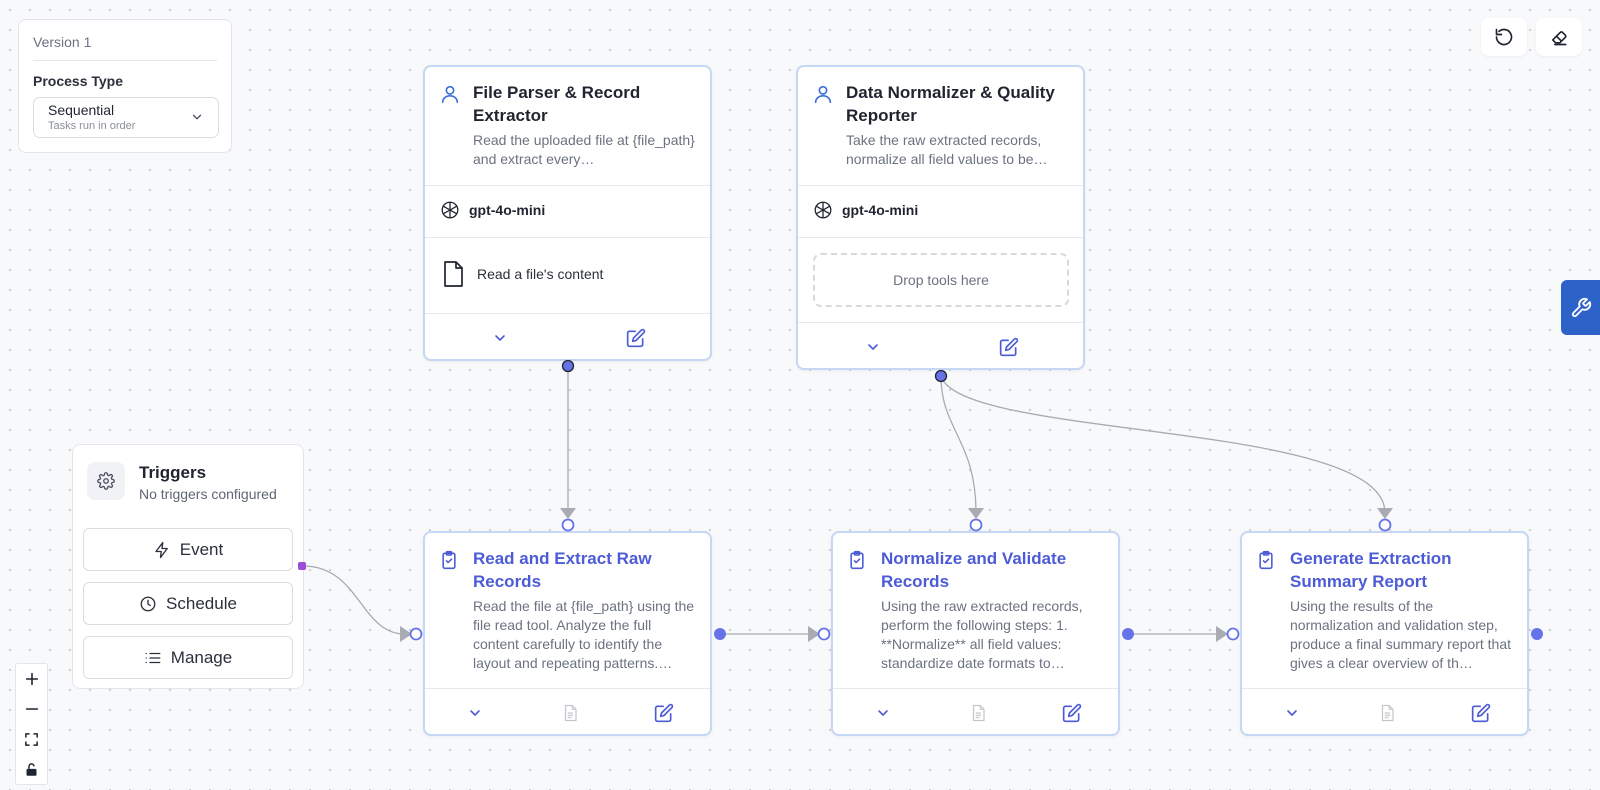 The width and height of the screenshot is (1600, 790). I want to click on schedule-trigger-button: Schedule, so click(188, 603).